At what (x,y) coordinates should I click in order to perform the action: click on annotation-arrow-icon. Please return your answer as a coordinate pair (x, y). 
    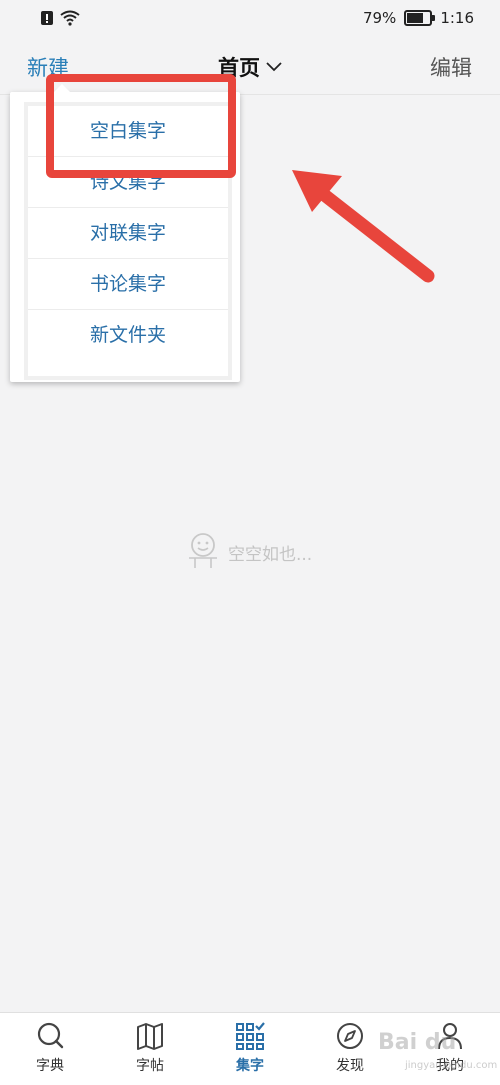
    Looking at the image, I should click on (363, 226).